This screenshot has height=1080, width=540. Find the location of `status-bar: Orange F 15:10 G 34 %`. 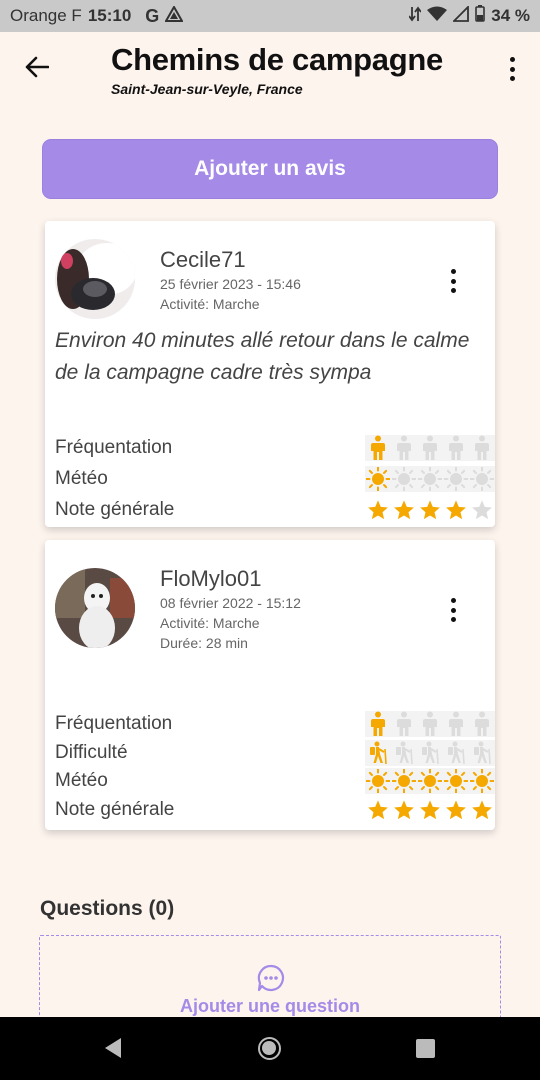

status-bar: Orange F 15:10 G 34 % is located at coordinates (270, 16).